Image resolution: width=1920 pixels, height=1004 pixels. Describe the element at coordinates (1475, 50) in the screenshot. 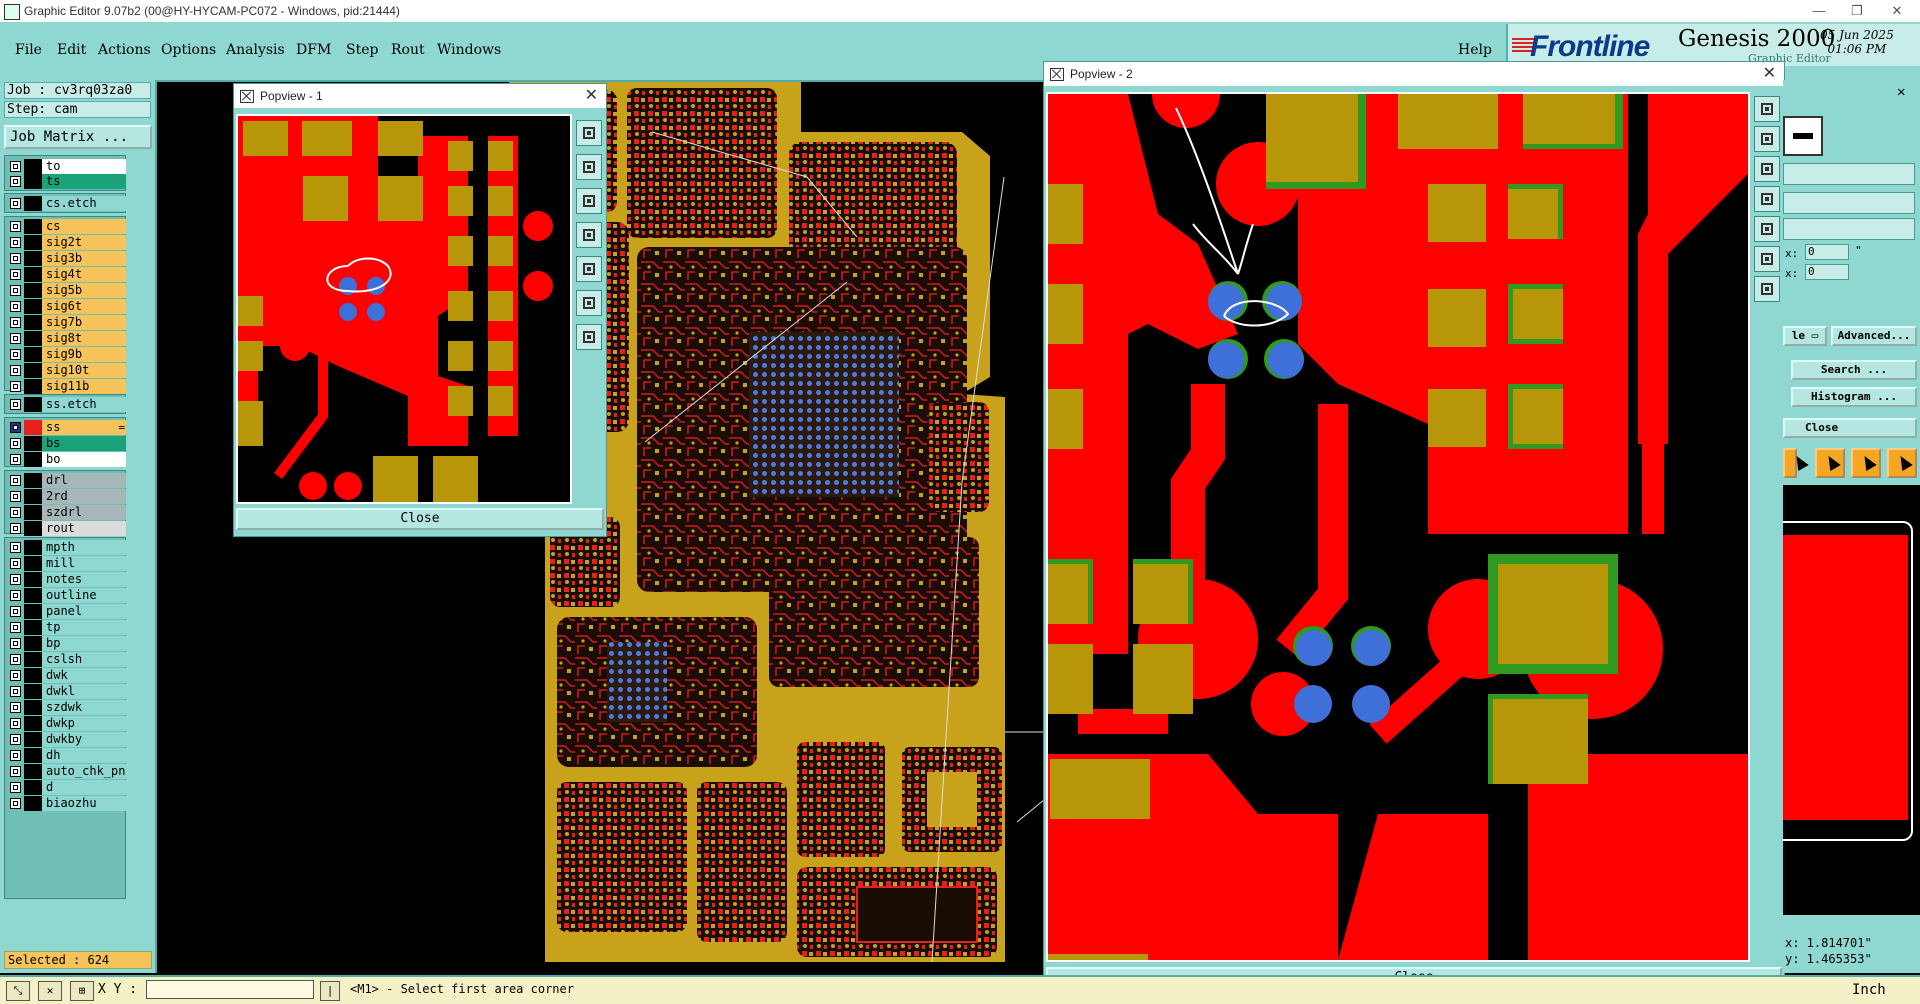

I see `menu-help: Help` at that location.